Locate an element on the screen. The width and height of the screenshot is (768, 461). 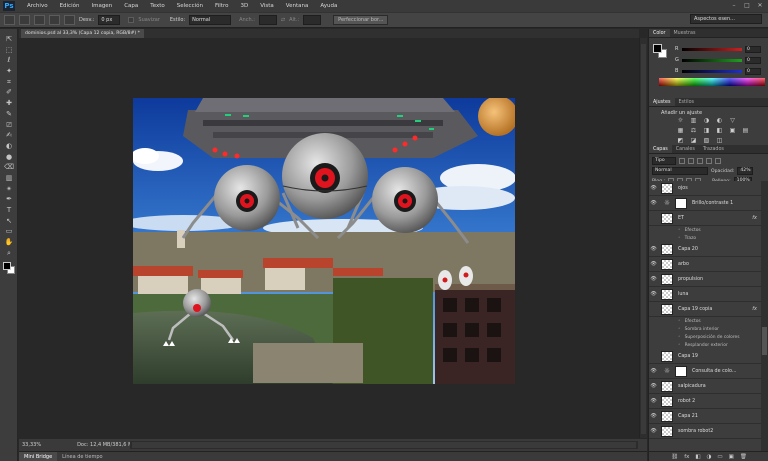
tab-swatches: Muestras is located at coordinates (685, 33).